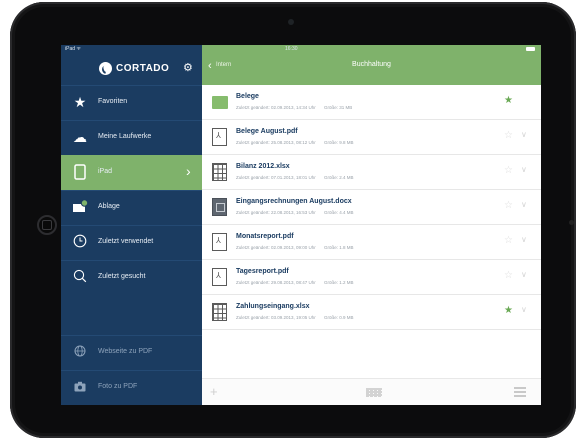  I want to click on ipad-icon, so click(80, 172).